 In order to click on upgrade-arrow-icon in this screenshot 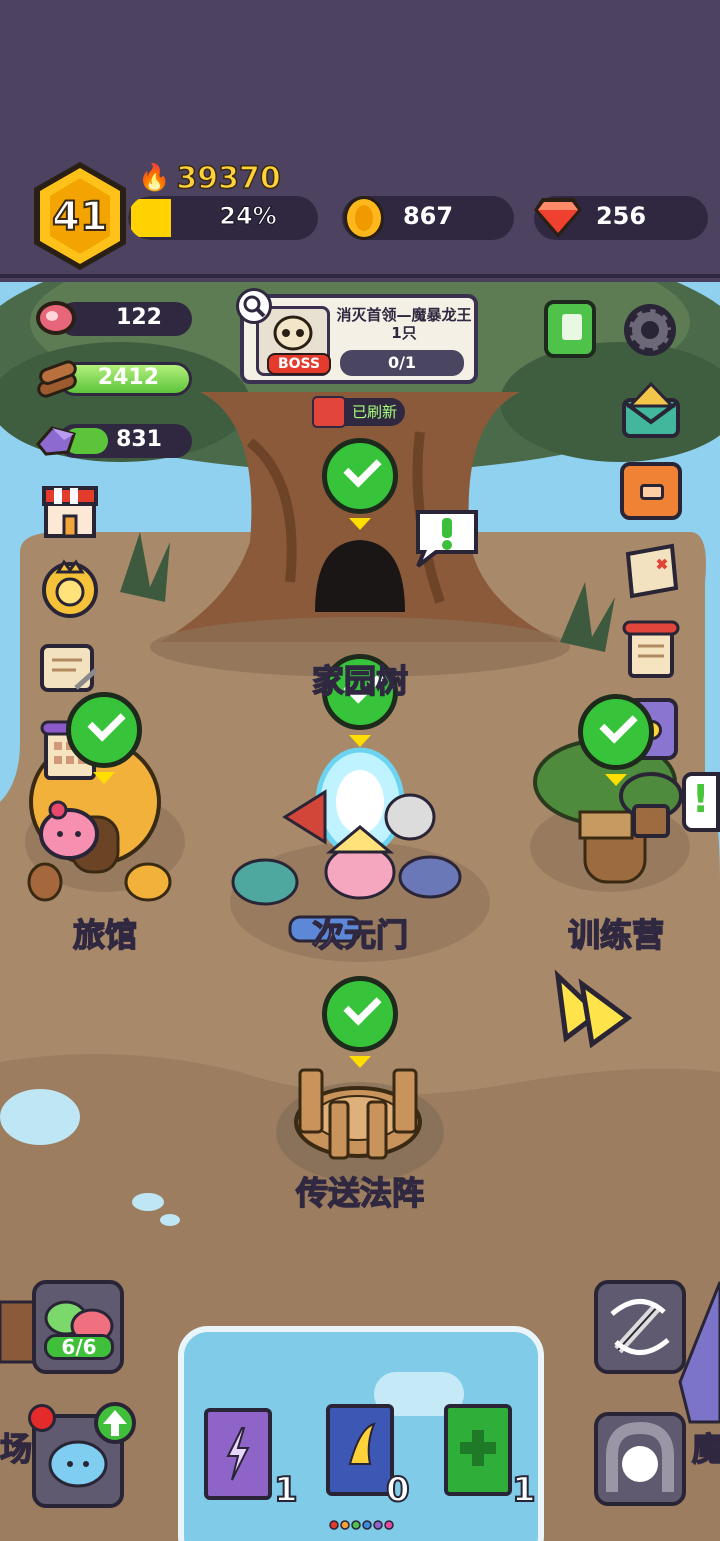, I will do `click(115, 1423)`.